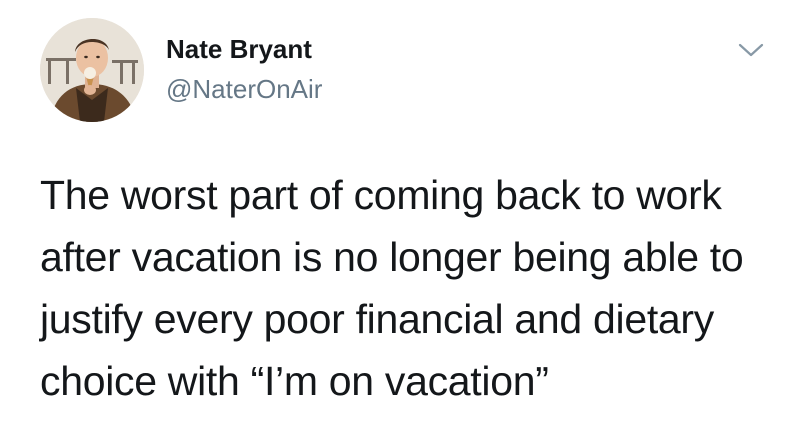 This screenshot has width=800, height=448. I want to click on tweet-line: justify every poor financial and dietary, so click(377, 319).